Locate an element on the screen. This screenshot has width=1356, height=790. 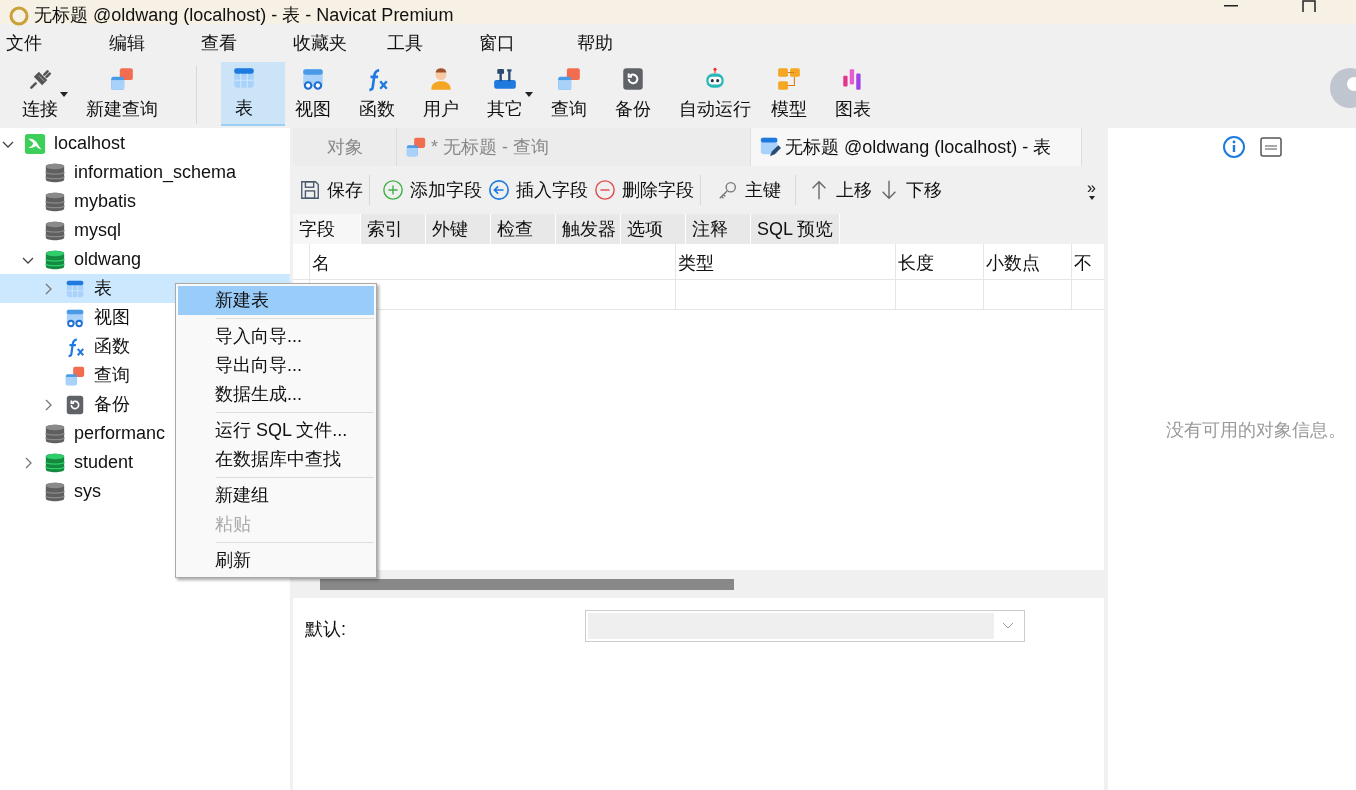
menu-item: 刷新 is located at coordinates (276, 560).